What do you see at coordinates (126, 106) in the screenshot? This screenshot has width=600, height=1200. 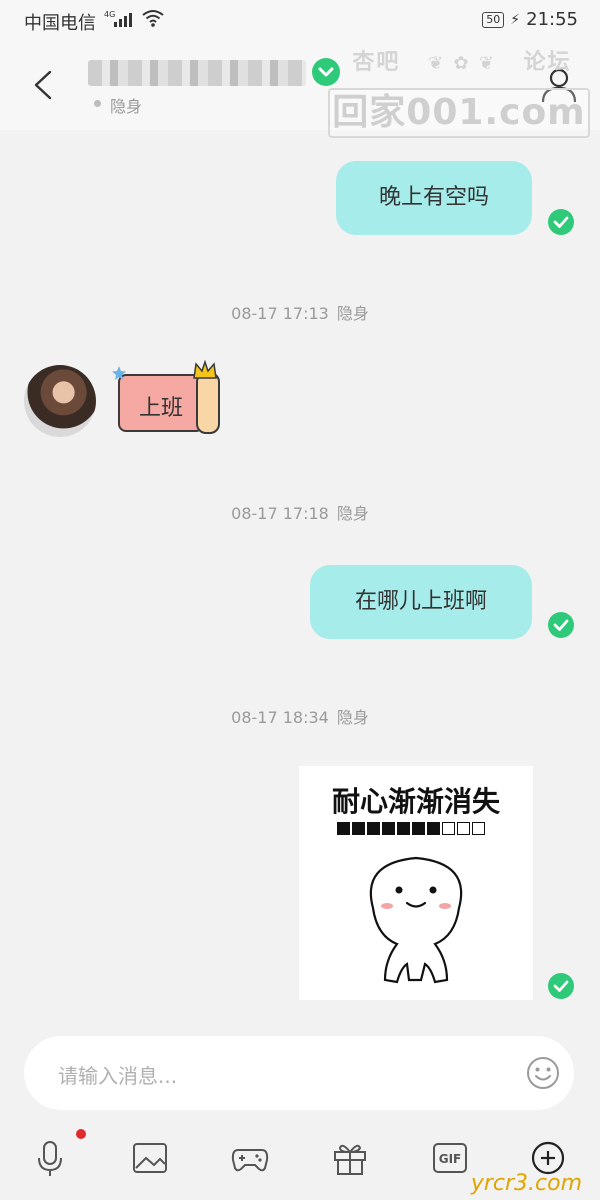 I see `presence-status: 隐身` at bounding box center [126, 106].